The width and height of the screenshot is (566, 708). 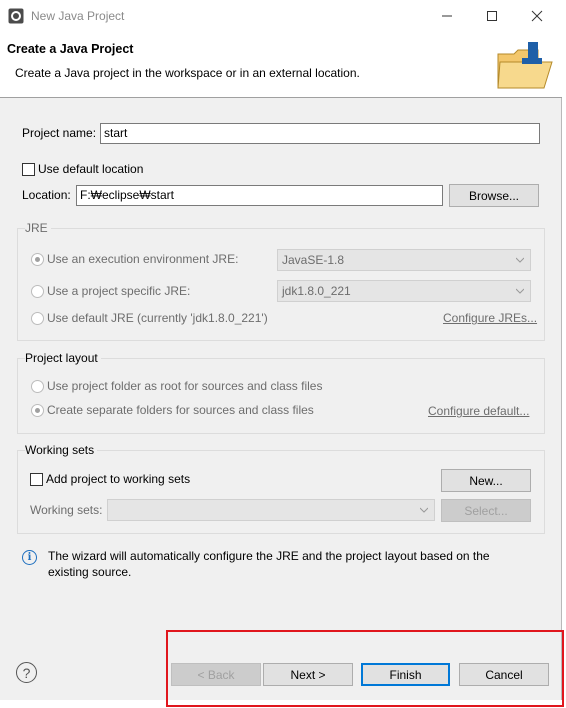 I want to click on jre-project-specific-radio, so click(x=37, y=291).